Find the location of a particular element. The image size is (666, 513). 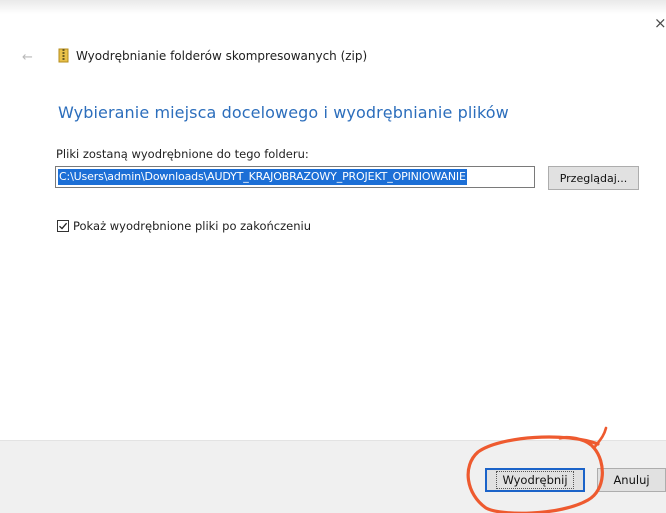

show-files-option: Pokaż wyodrębnione pliki po zakończeniu is located at coordinates (184, 226).